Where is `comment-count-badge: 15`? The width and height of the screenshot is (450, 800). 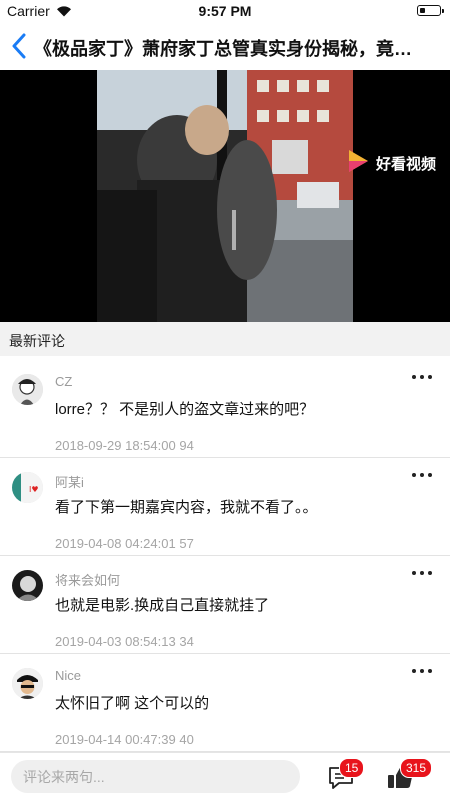
comment-count-badge: 15 is located at coordinates (352, 768).